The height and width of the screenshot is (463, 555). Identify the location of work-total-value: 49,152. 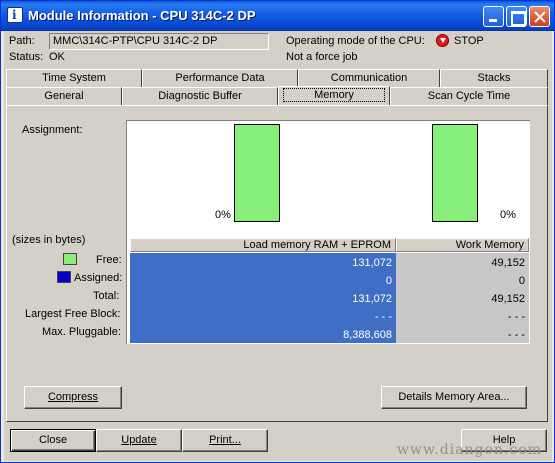
(508, 299).